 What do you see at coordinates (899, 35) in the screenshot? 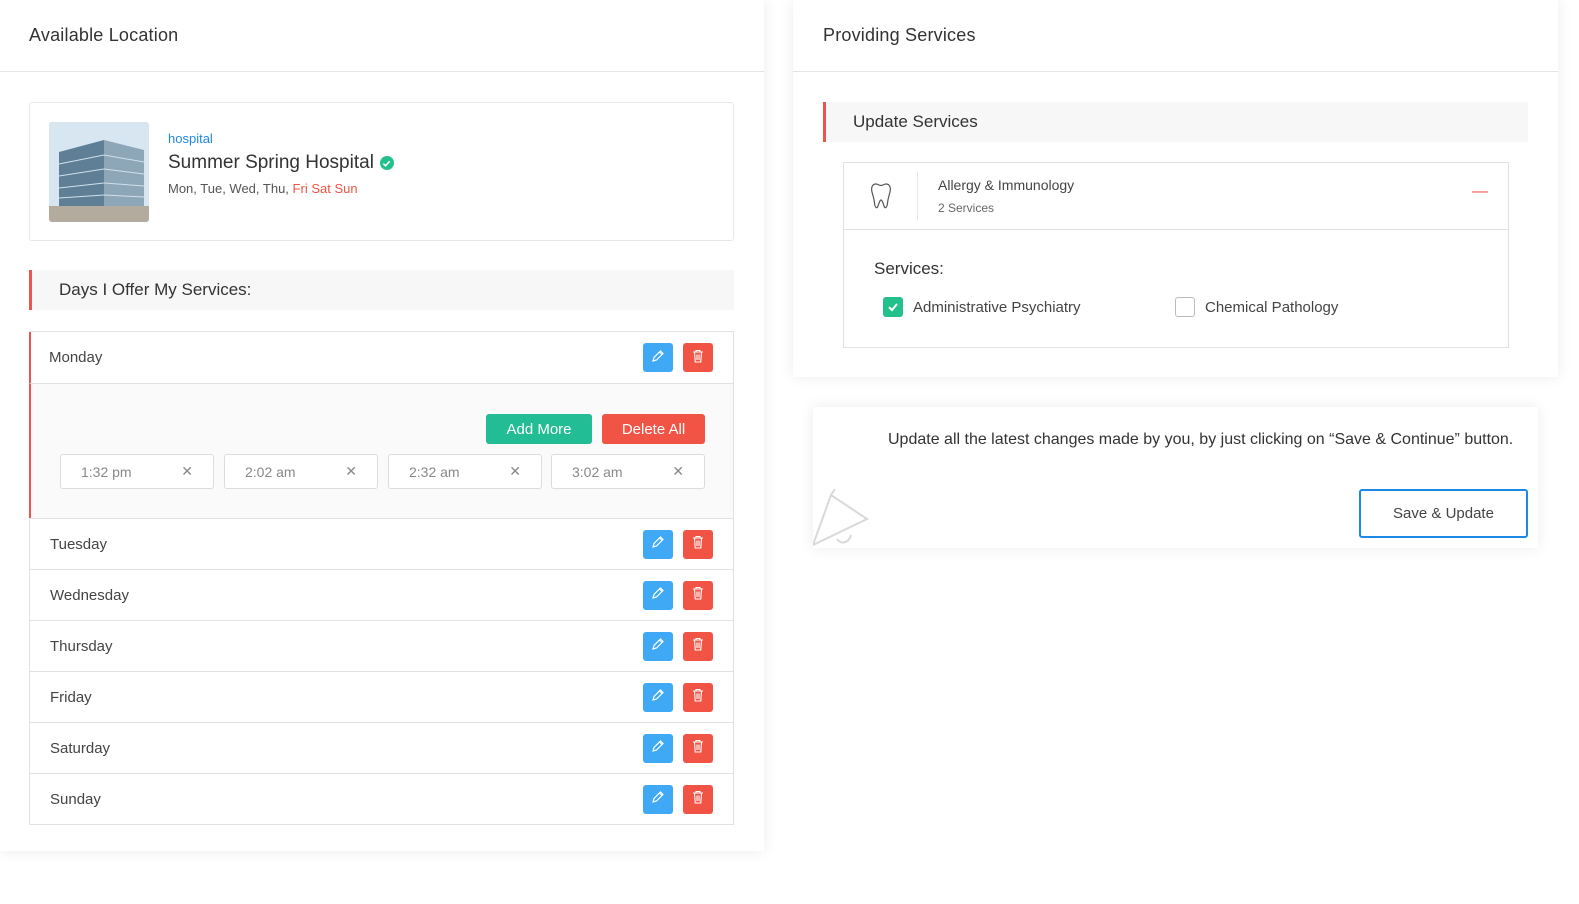
I see `panel-title: Providing Services` at bounding box center [899, 35].